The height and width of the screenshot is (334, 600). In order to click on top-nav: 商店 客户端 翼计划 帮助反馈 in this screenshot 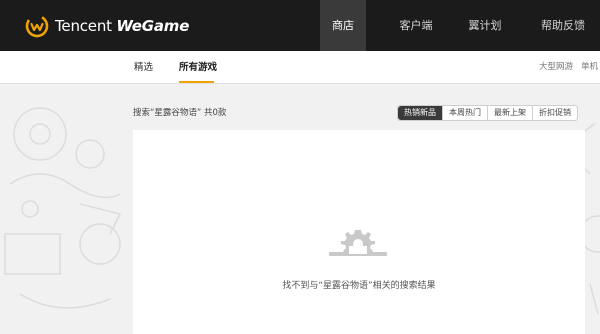, I will do `click(460, 25)`.